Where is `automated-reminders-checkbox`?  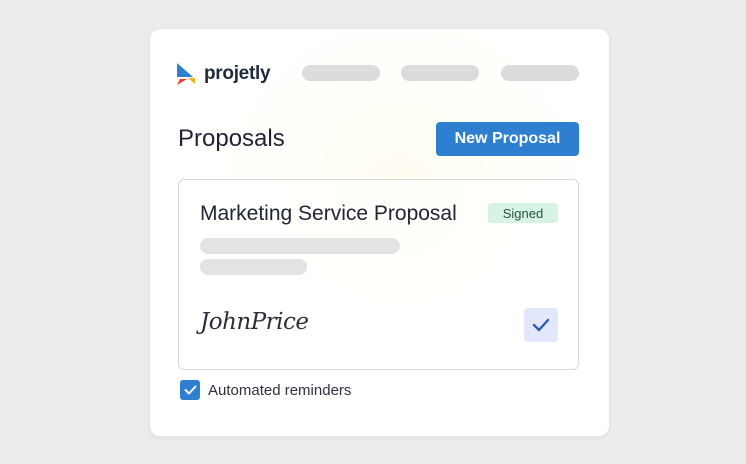 automated-reminders-checkbox is located at coordinates (190, 390).